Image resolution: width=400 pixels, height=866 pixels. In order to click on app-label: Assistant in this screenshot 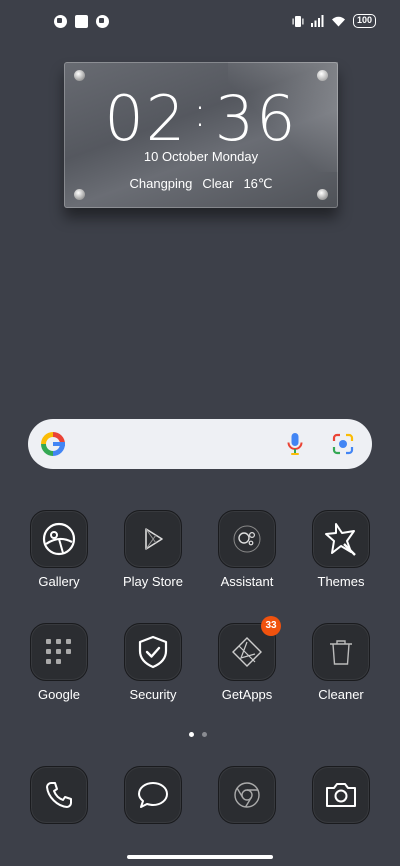, I will do `click(247, 581)`.